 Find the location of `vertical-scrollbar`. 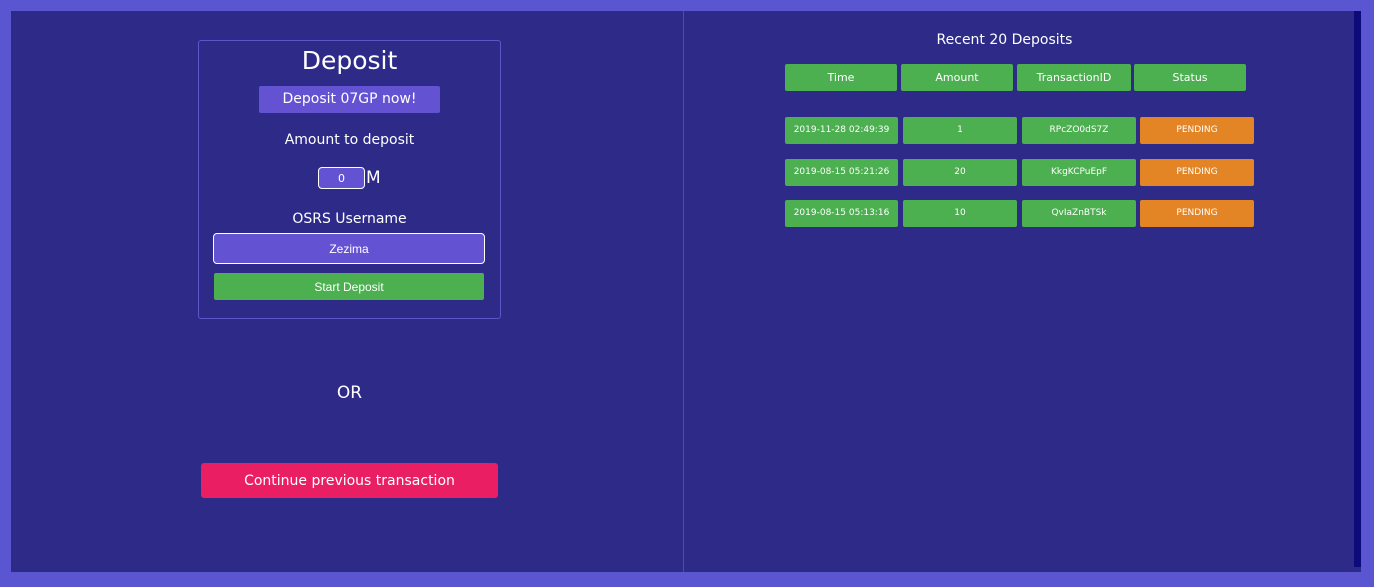

vertical-scrollbar is located at coordinates (1357, 289).